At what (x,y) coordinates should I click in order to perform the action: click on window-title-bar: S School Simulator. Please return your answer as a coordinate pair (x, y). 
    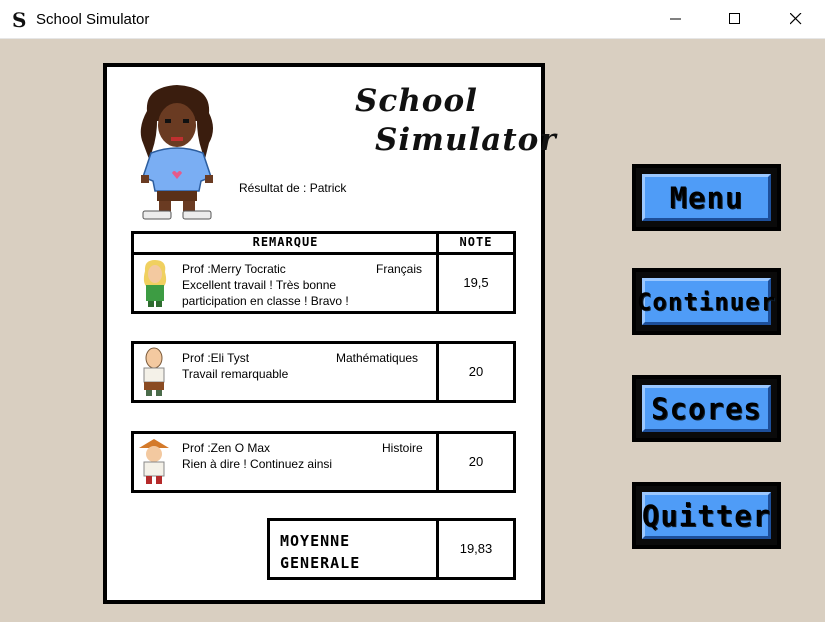
    Looking at the image, I should click on (412, 19).